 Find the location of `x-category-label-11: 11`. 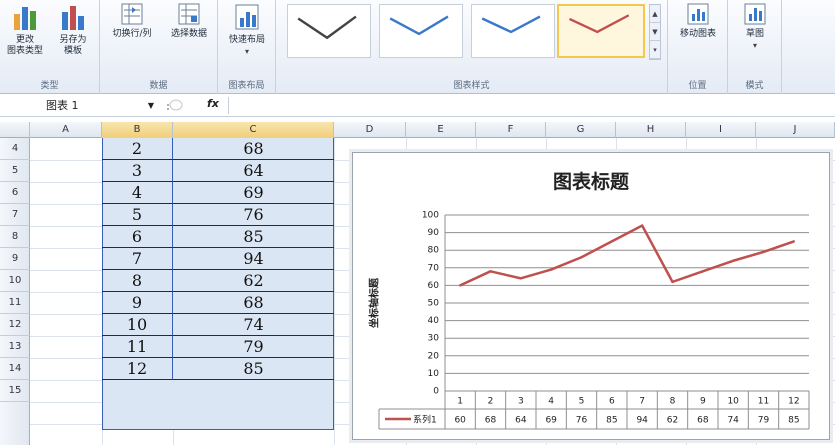

x-category-label-11: 11 is located at coordinates (763, 402).